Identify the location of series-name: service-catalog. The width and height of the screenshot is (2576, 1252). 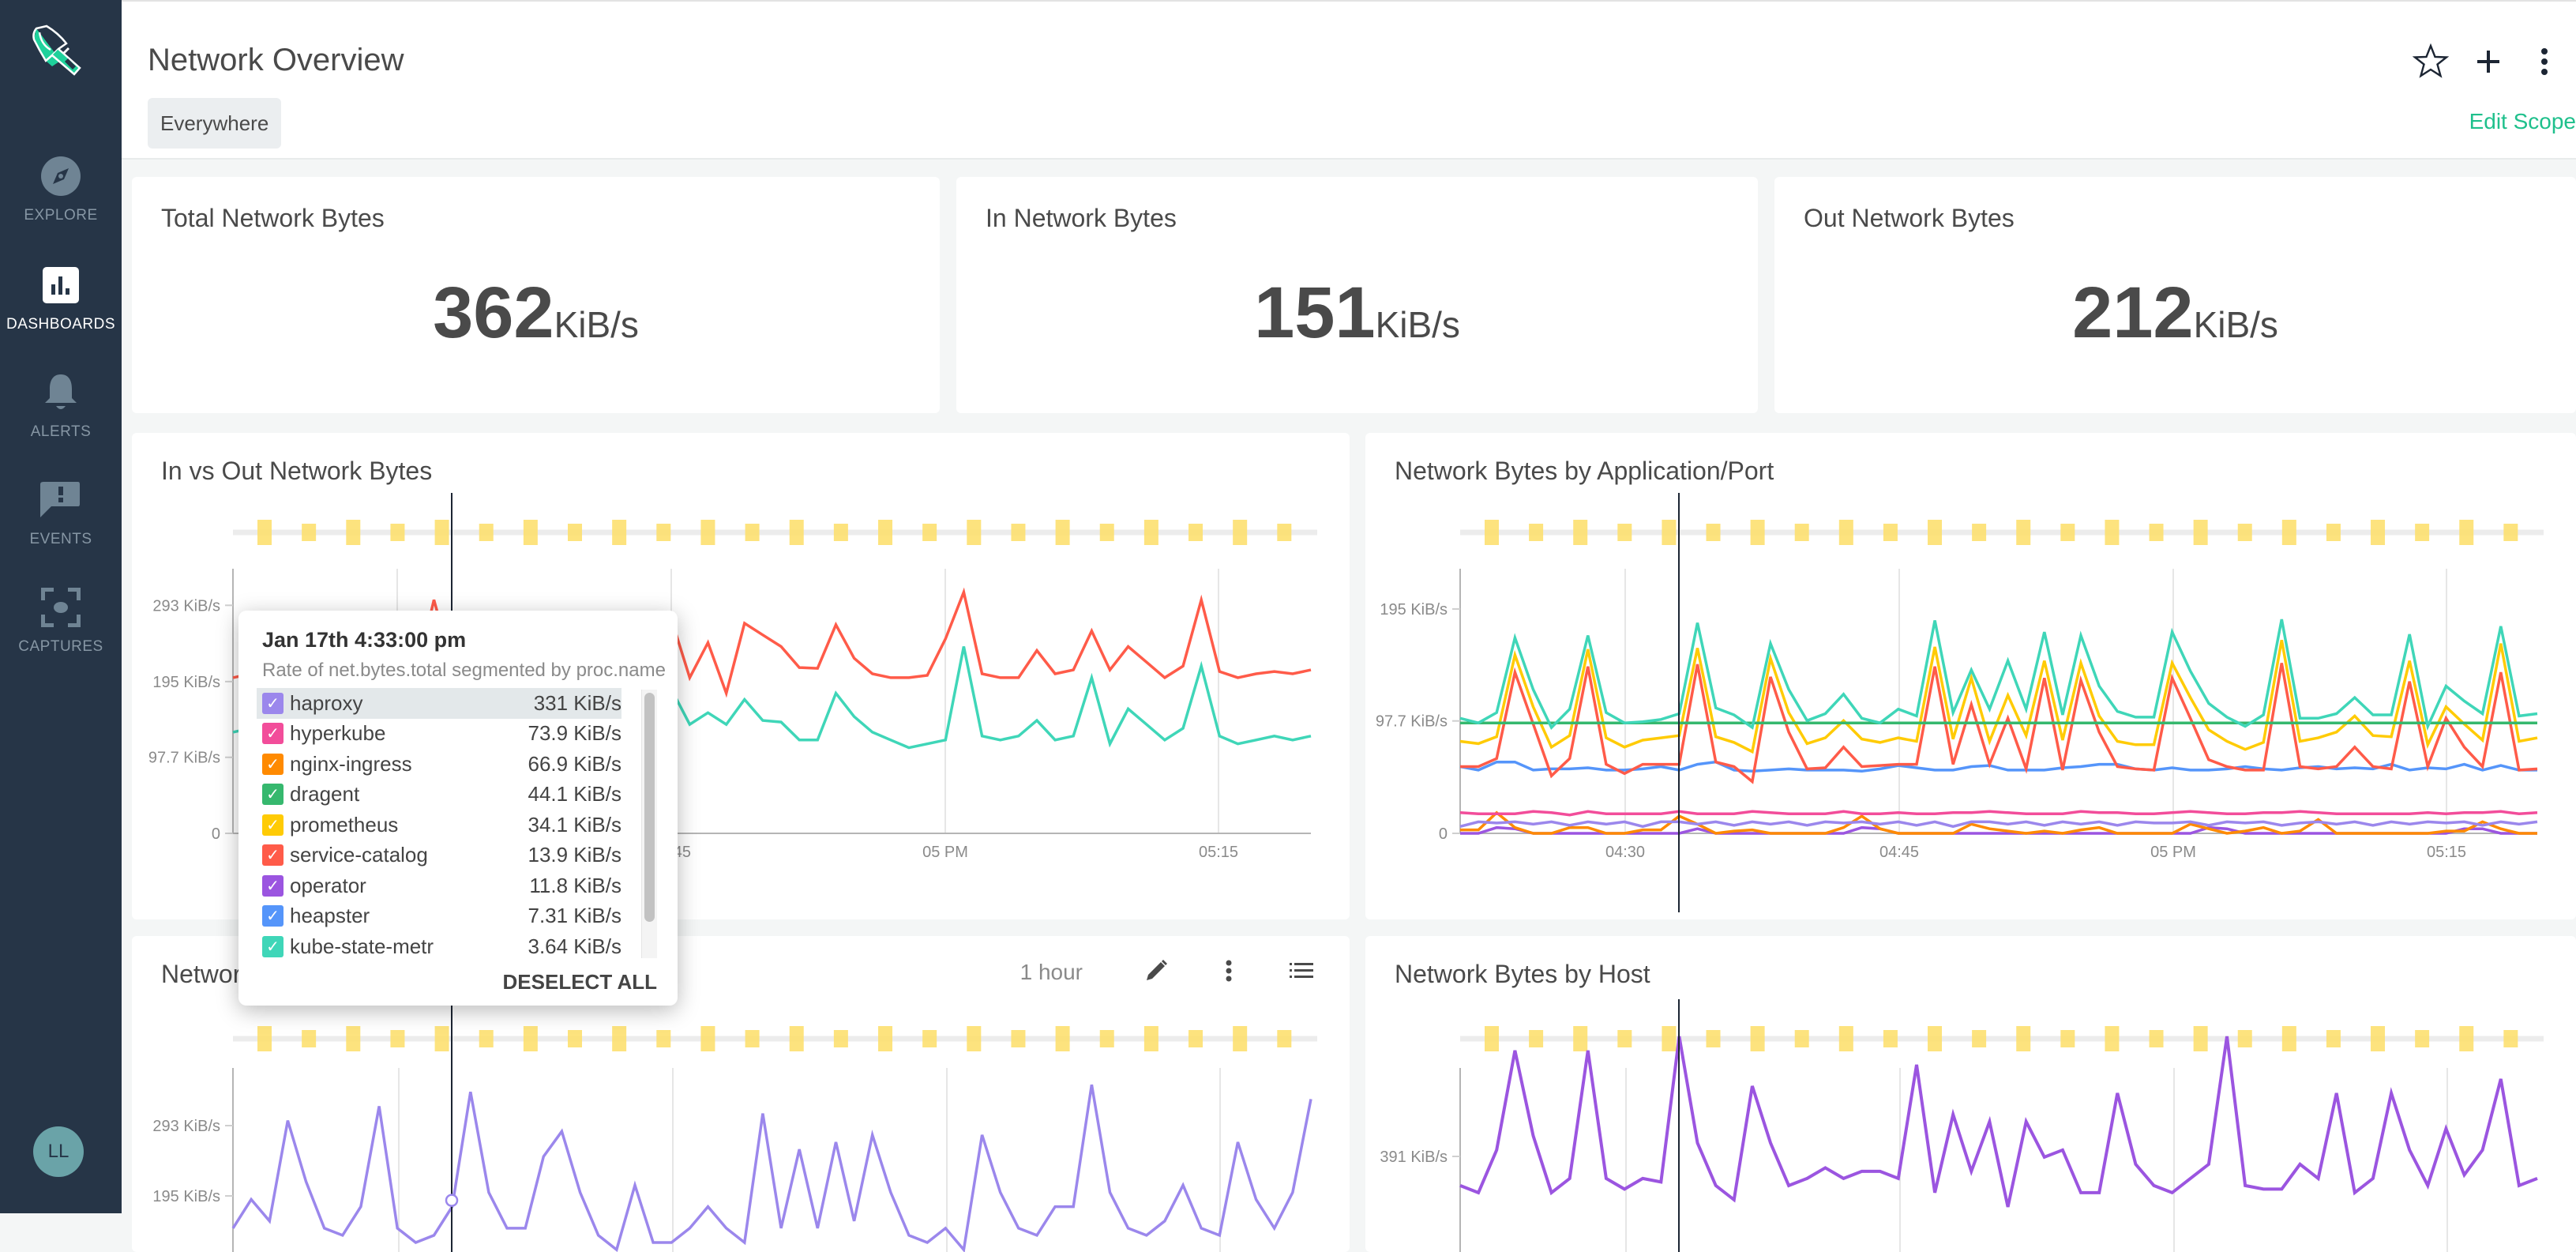
(359, 855).